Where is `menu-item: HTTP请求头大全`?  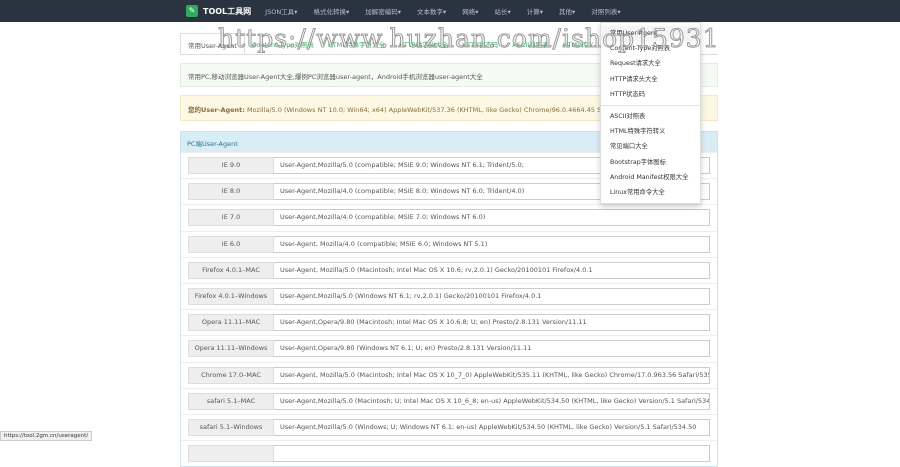 menu-item: HTTP请求头大全 is located at coordinates (650, 79).